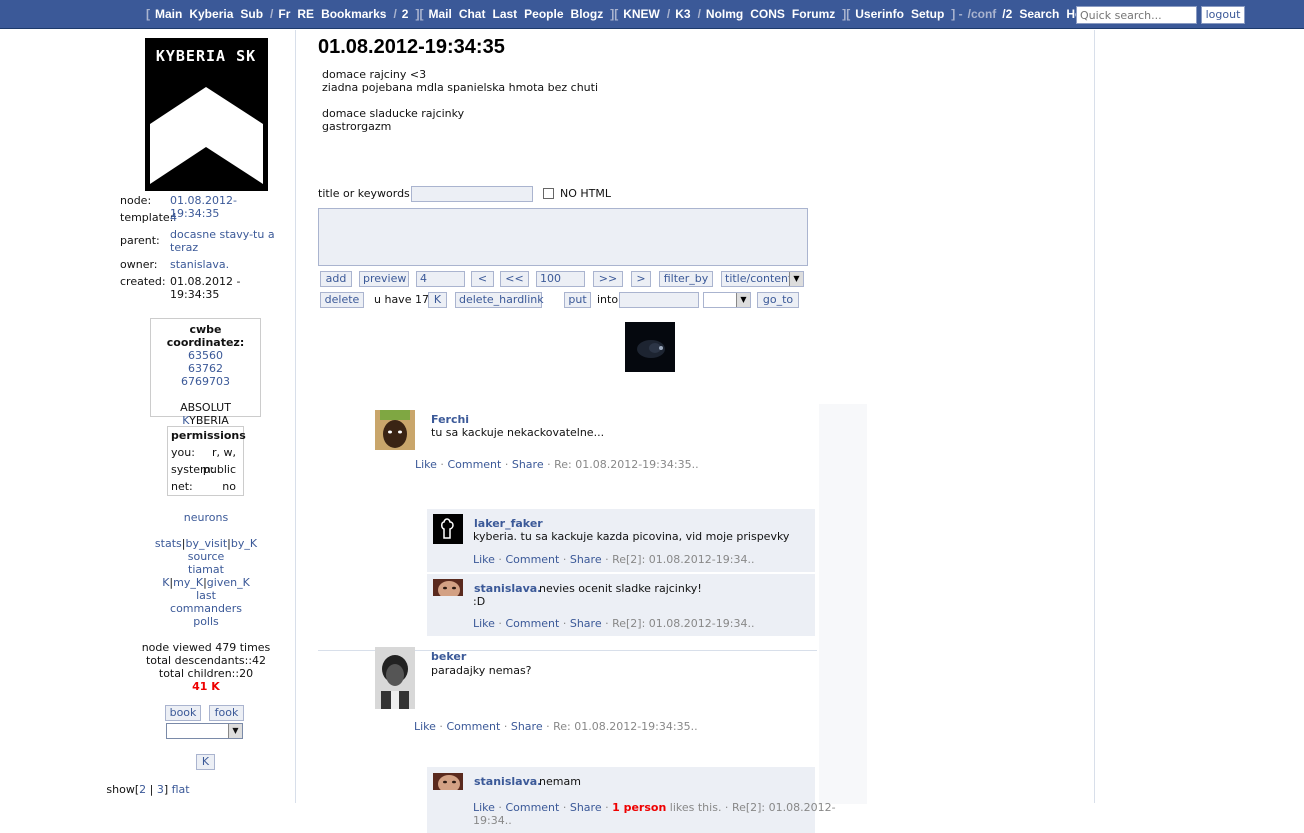 Image resolution: width=1304 pixels, height=833 pixels. I want to click on count-input: 100, so click(560, 279).